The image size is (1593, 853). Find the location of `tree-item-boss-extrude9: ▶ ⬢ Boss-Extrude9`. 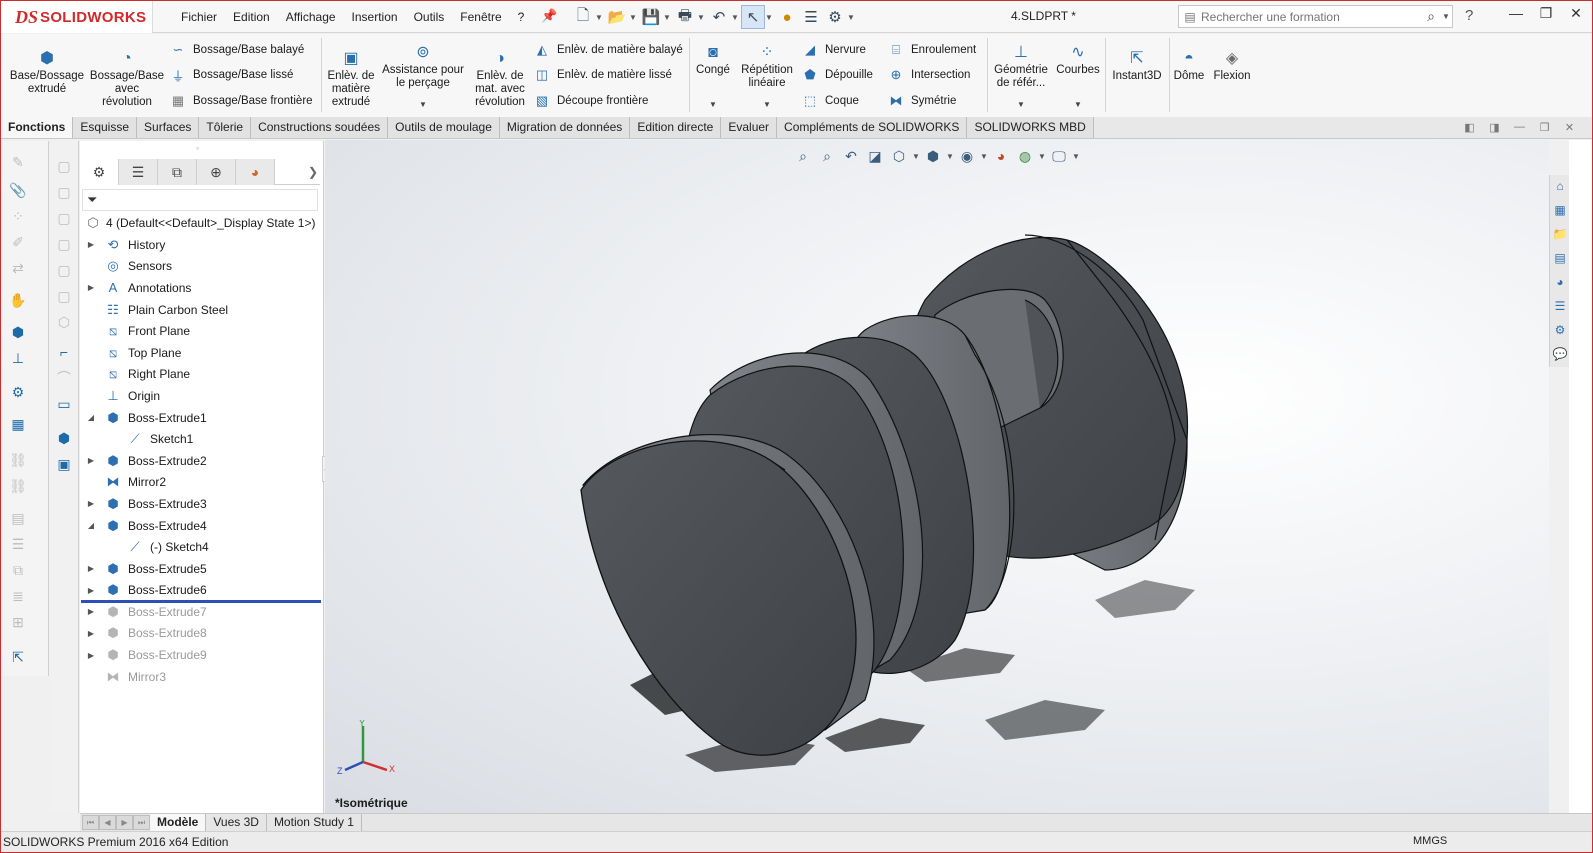

tree-item-boss-extrude9: ▶ ⬢ Boss-Extrude9 is located at coordinates (200, 655).